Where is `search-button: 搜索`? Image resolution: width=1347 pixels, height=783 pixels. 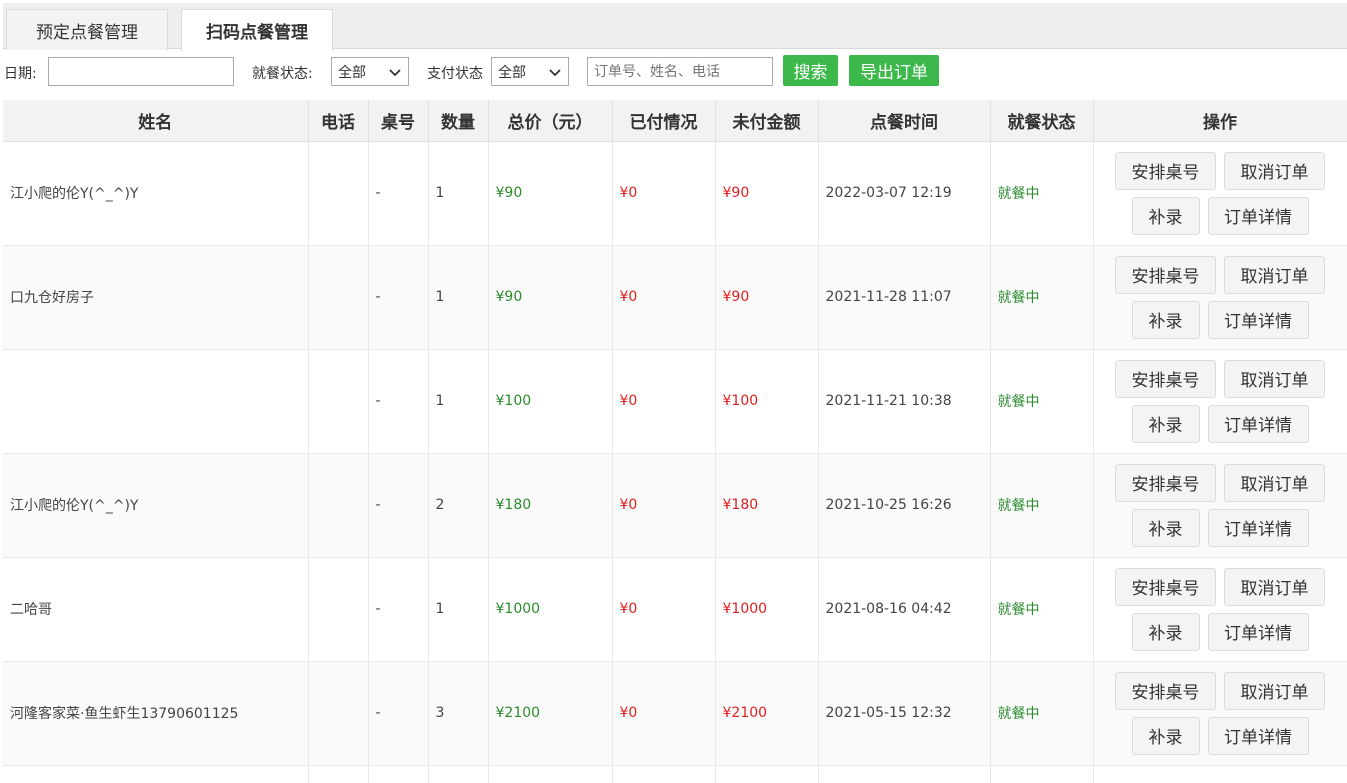
search-button: 搜索 is located at coordinates (810, 70).